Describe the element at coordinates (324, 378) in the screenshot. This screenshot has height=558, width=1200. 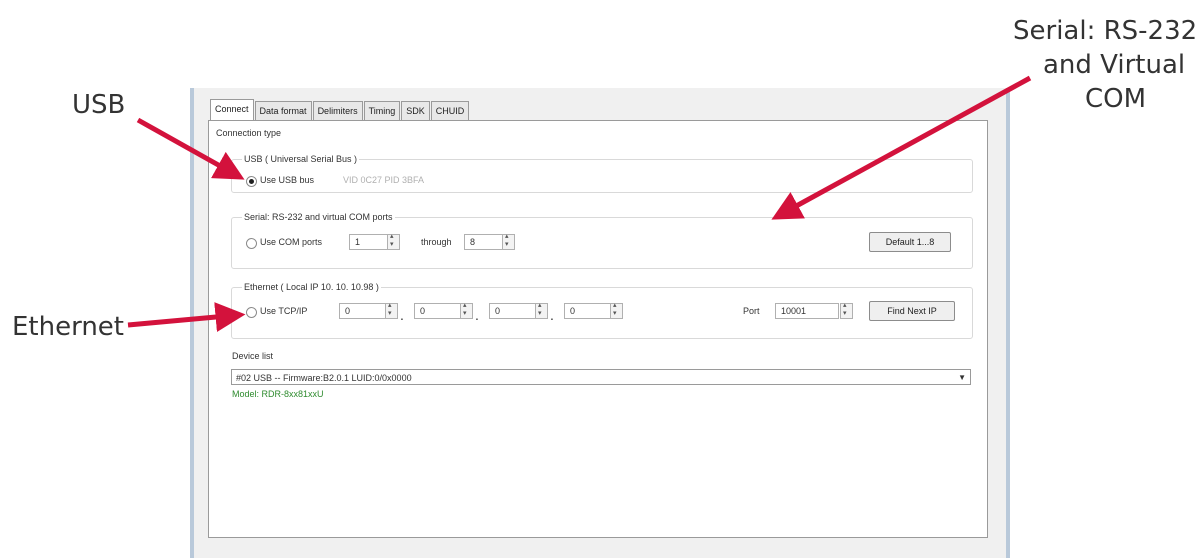
I see `device-list-selected: #02 USB -- Firmware:B2.0.1 LUID:0/0x0000` at that location.